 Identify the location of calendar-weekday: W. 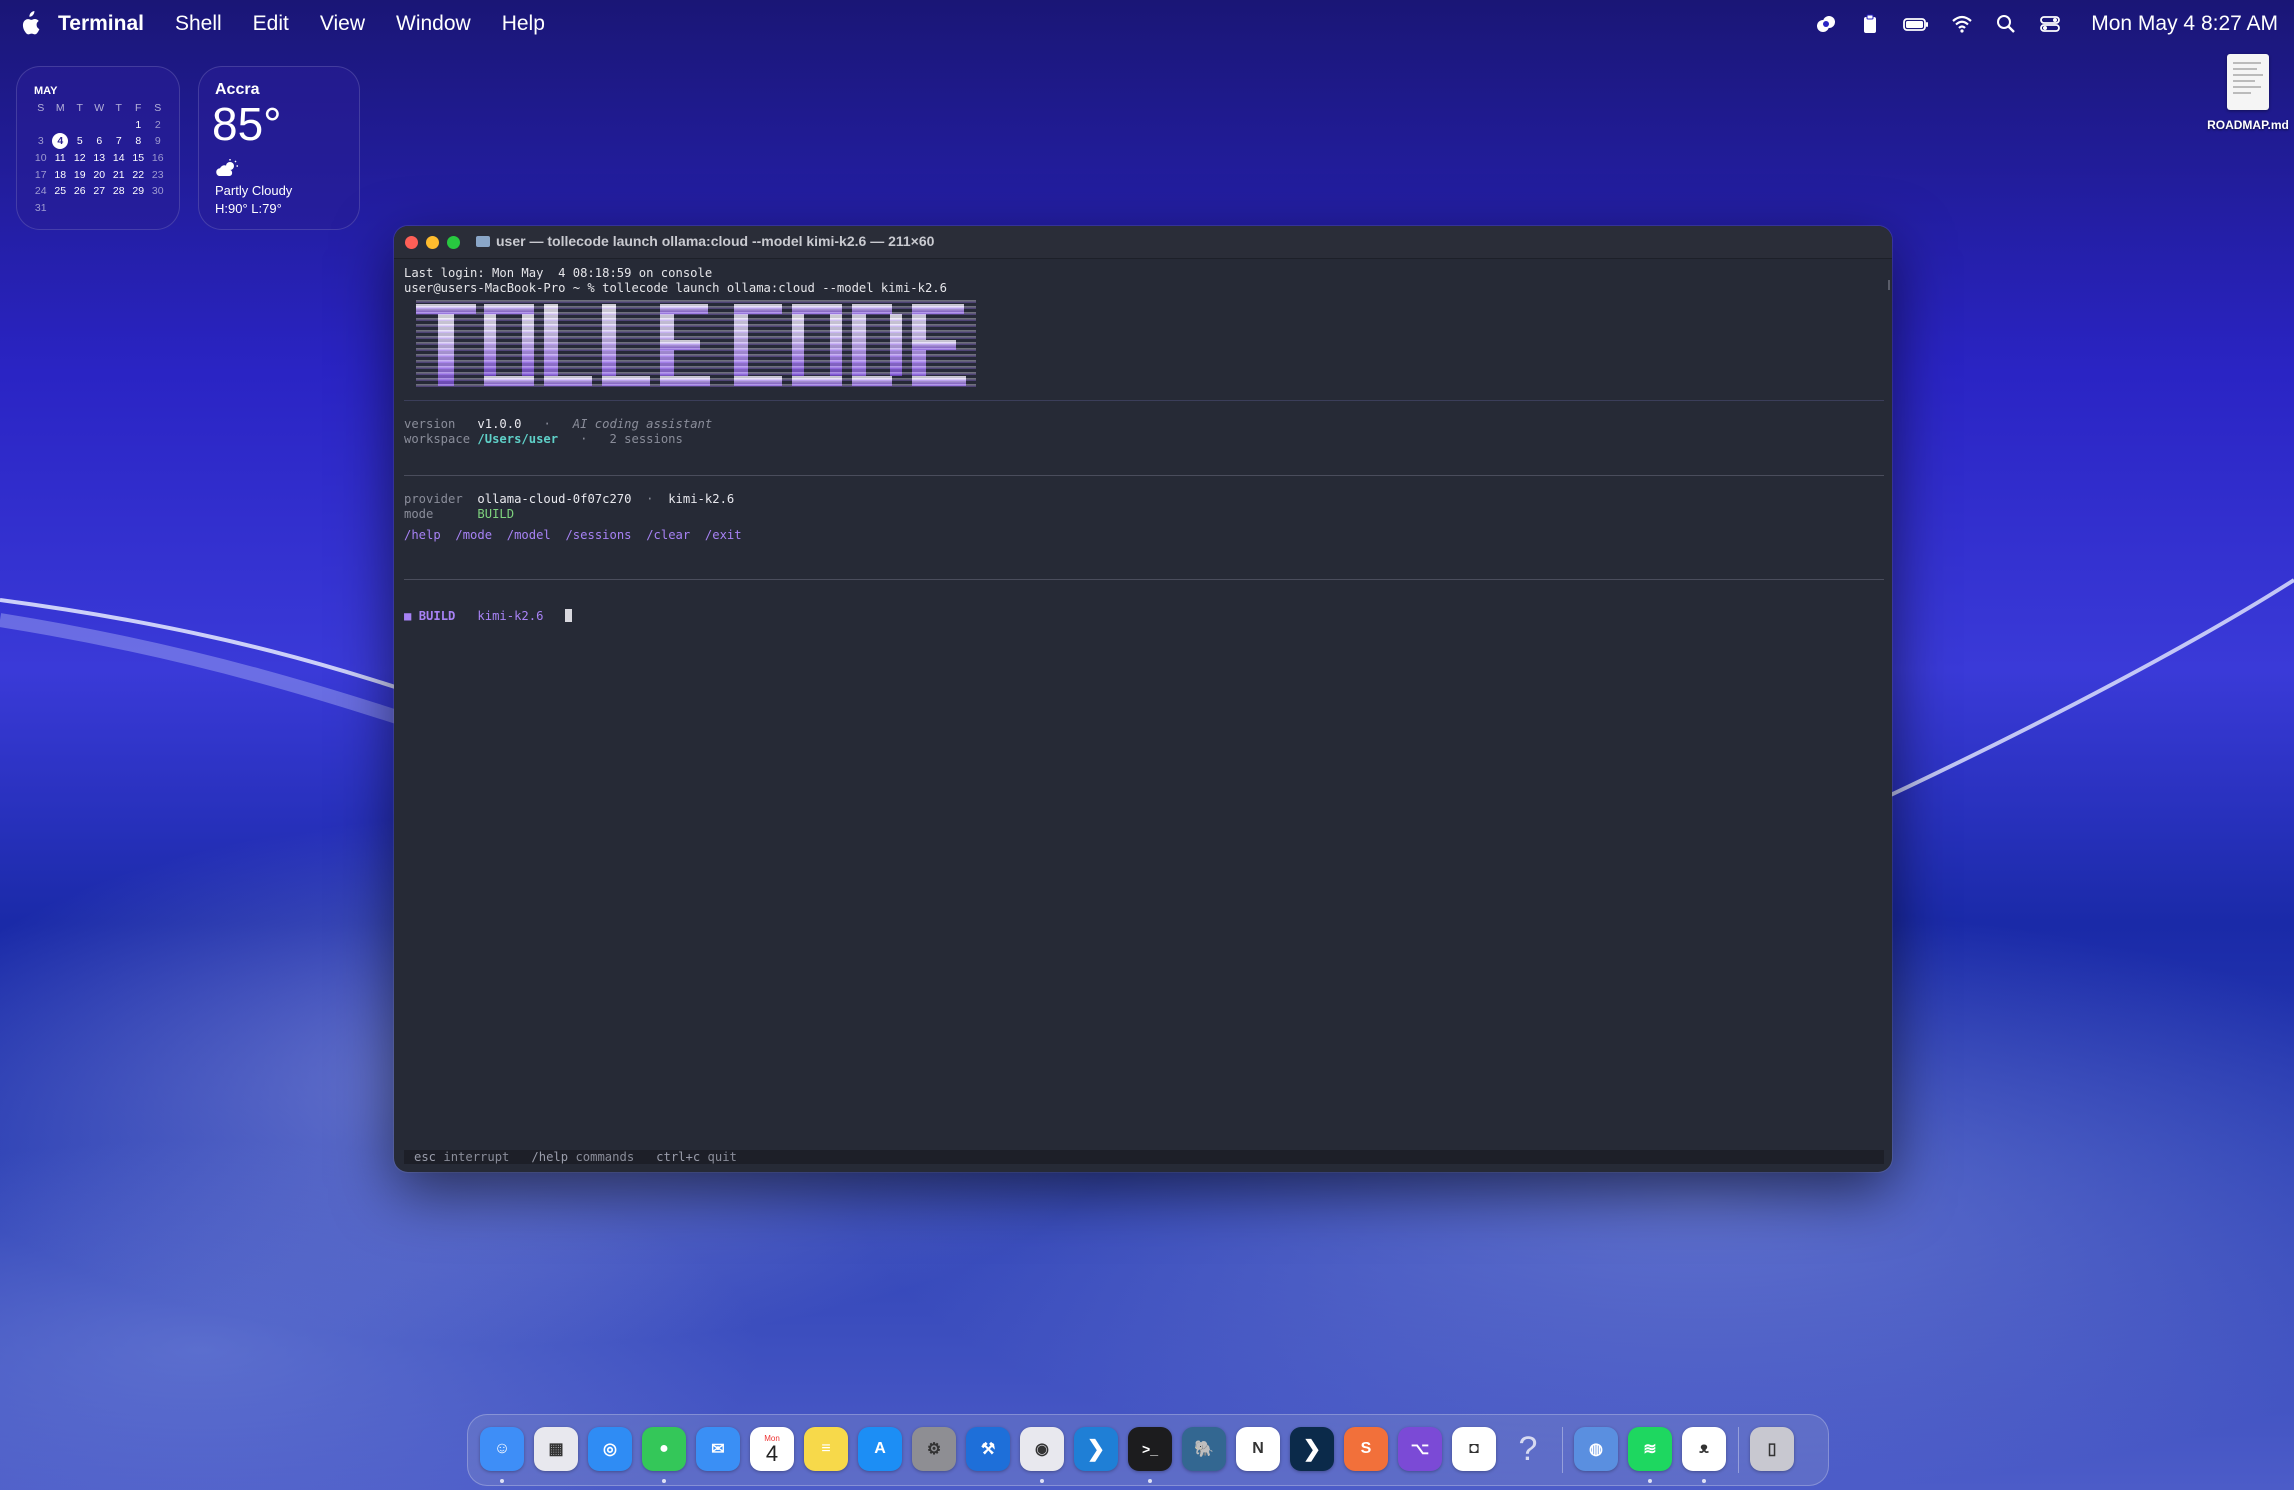
(99, 108).